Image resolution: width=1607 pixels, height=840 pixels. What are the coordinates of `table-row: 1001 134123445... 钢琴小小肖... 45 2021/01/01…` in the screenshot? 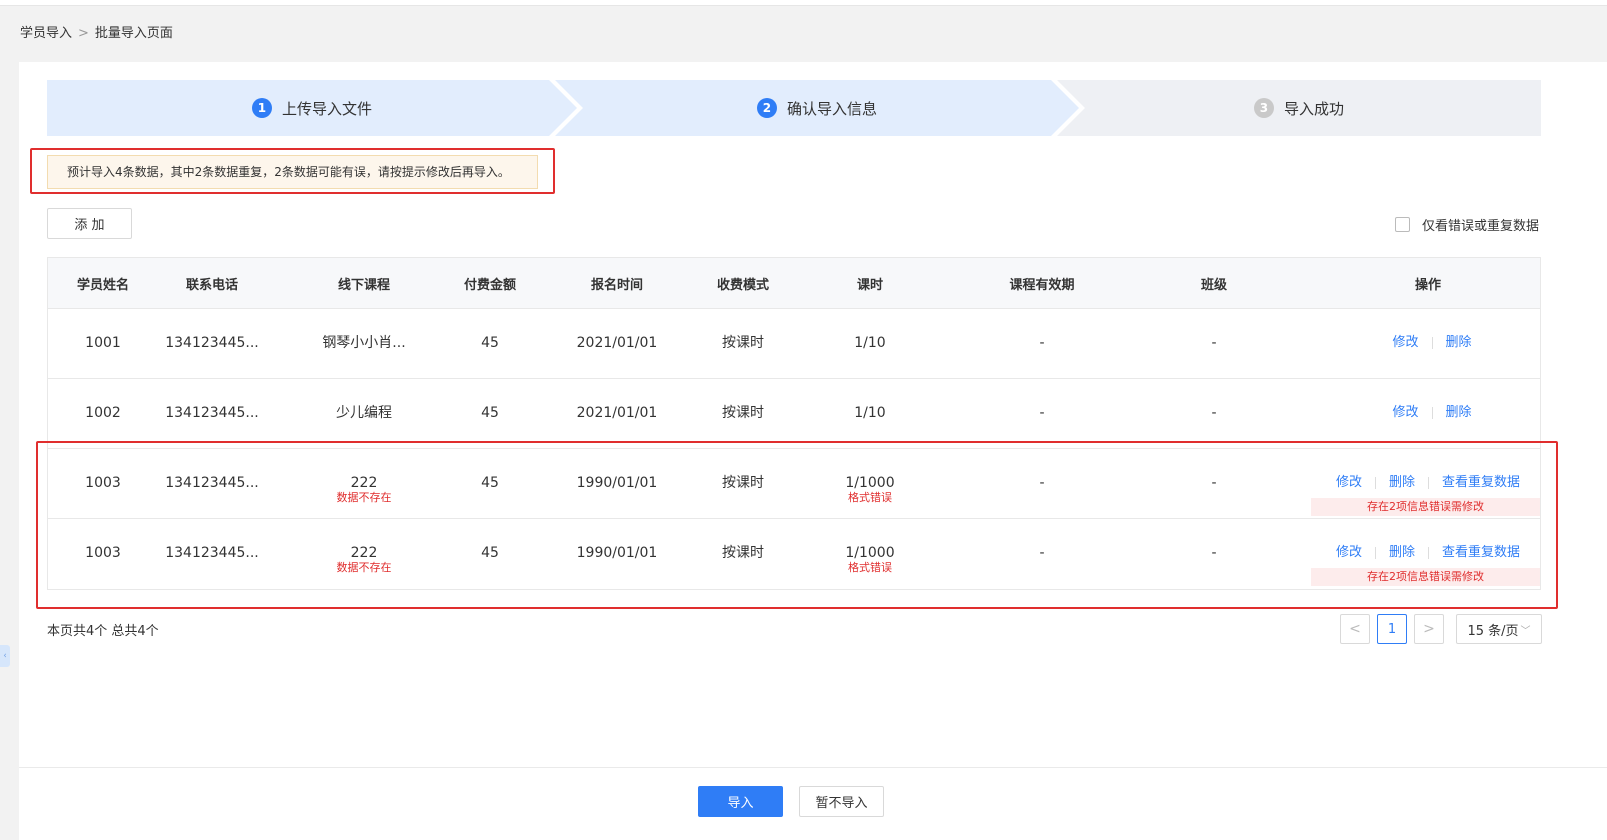 It's located at (794, 344).